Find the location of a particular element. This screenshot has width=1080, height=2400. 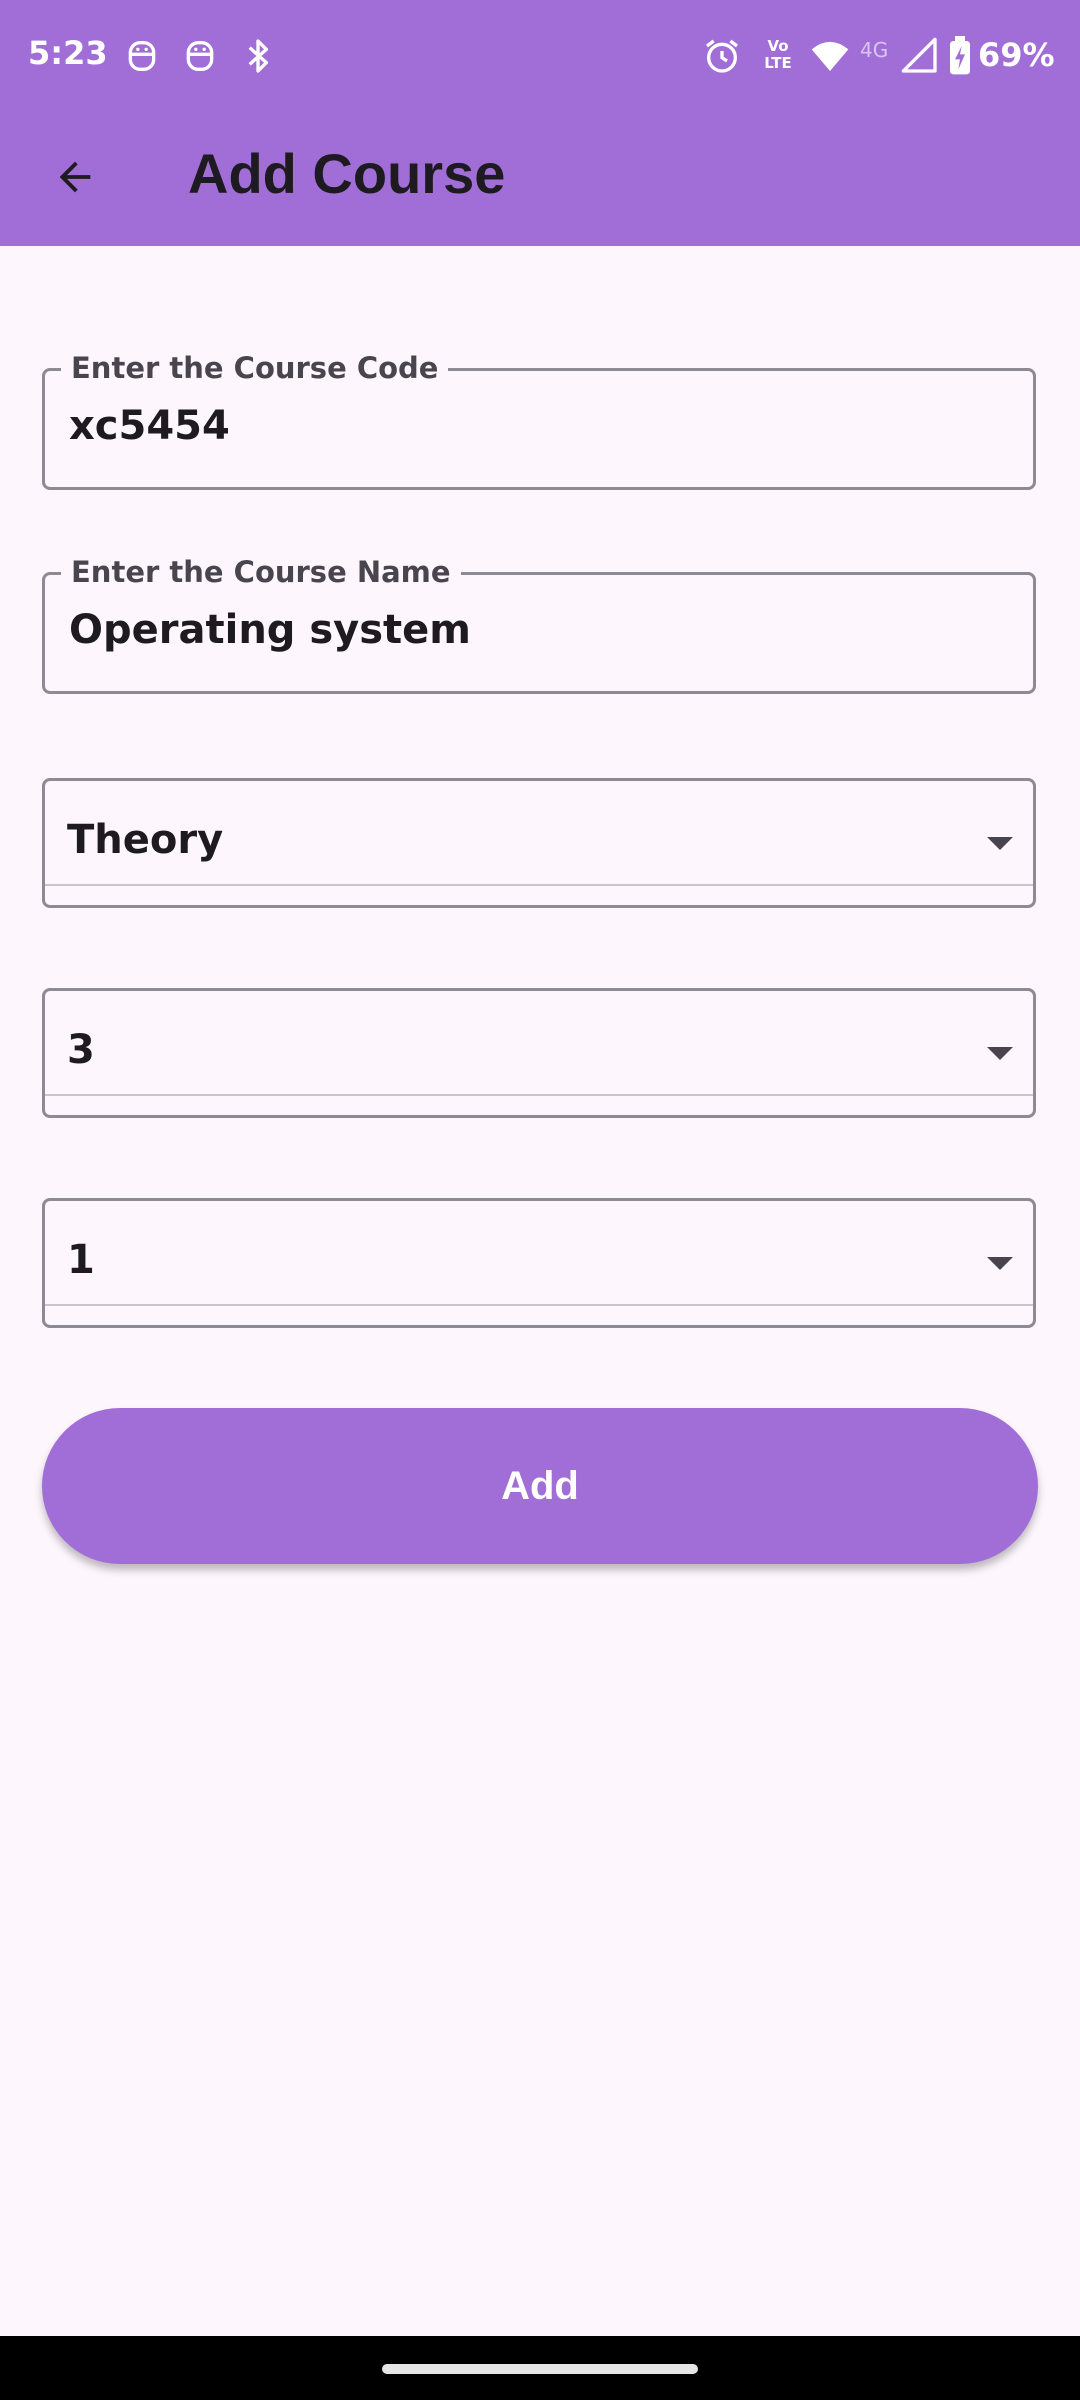

course-code-label: Enter the Course Code is located at coordinates (255, 368).